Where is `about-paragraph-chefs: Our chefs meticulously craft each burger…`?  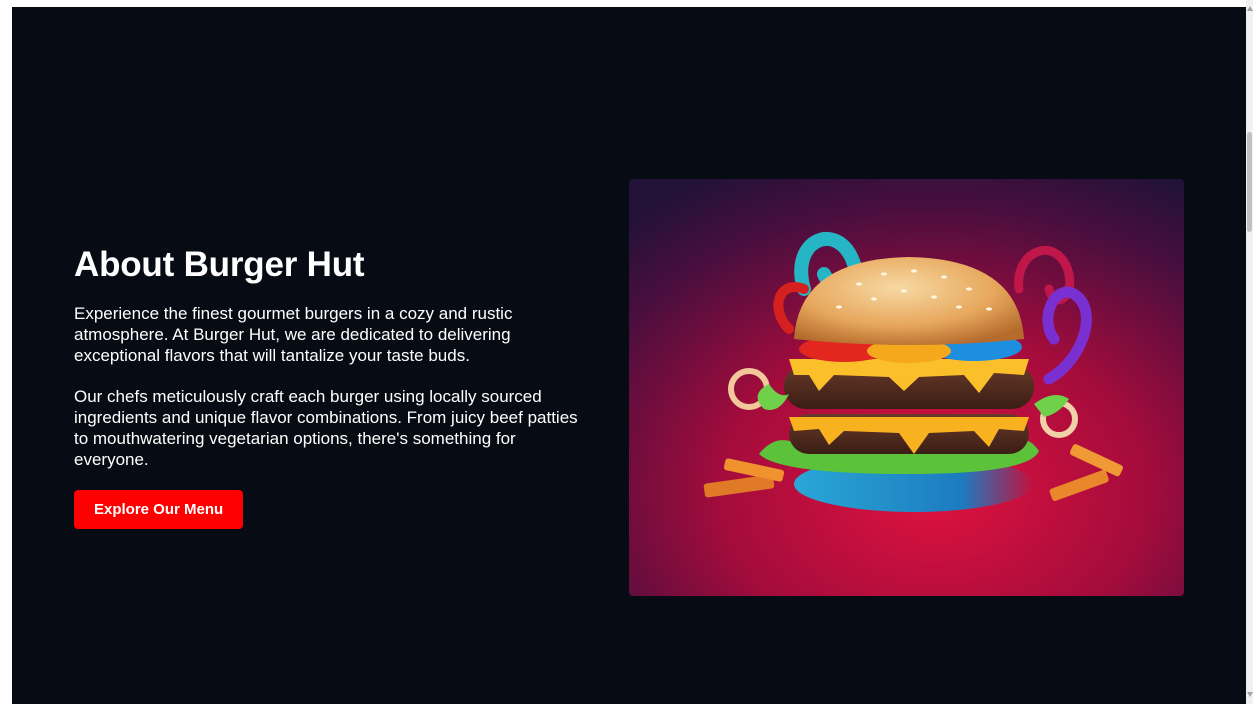 about-paragraph-chefs: Our chefs meticulously craft each burger… is located at coordinates (326, 428).